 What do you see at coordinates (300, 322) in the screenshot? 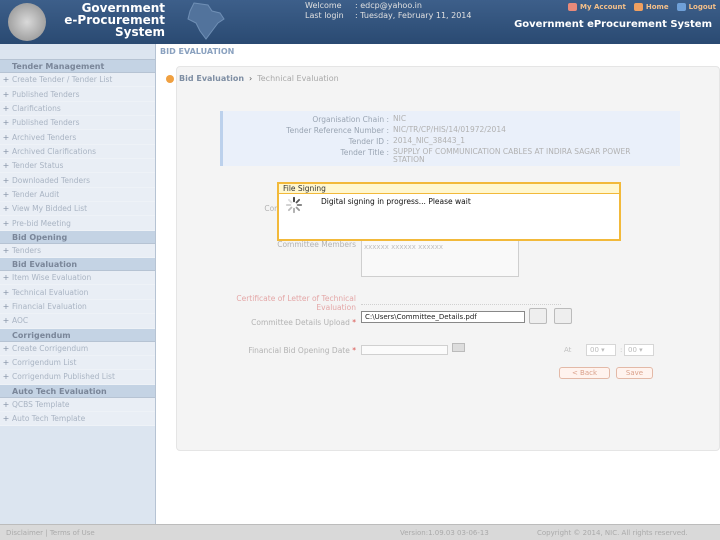
I see `upload-label-text: Committee Details Upload` at bounding box center [300, 322].